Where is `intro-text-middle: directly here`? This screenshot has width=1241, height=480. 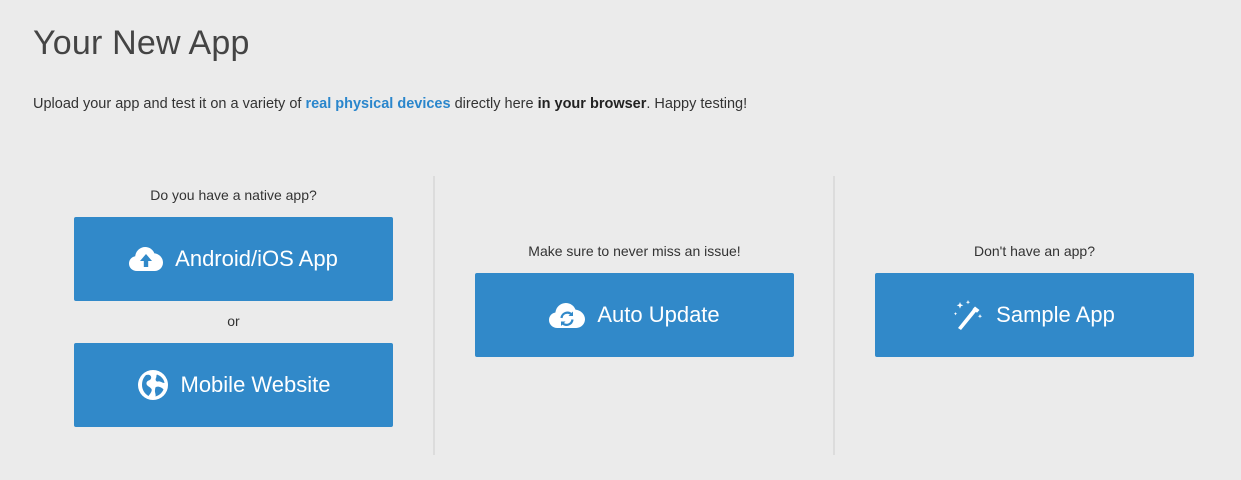 intro-text-middle: directly here is located at coordinates (494, 104).